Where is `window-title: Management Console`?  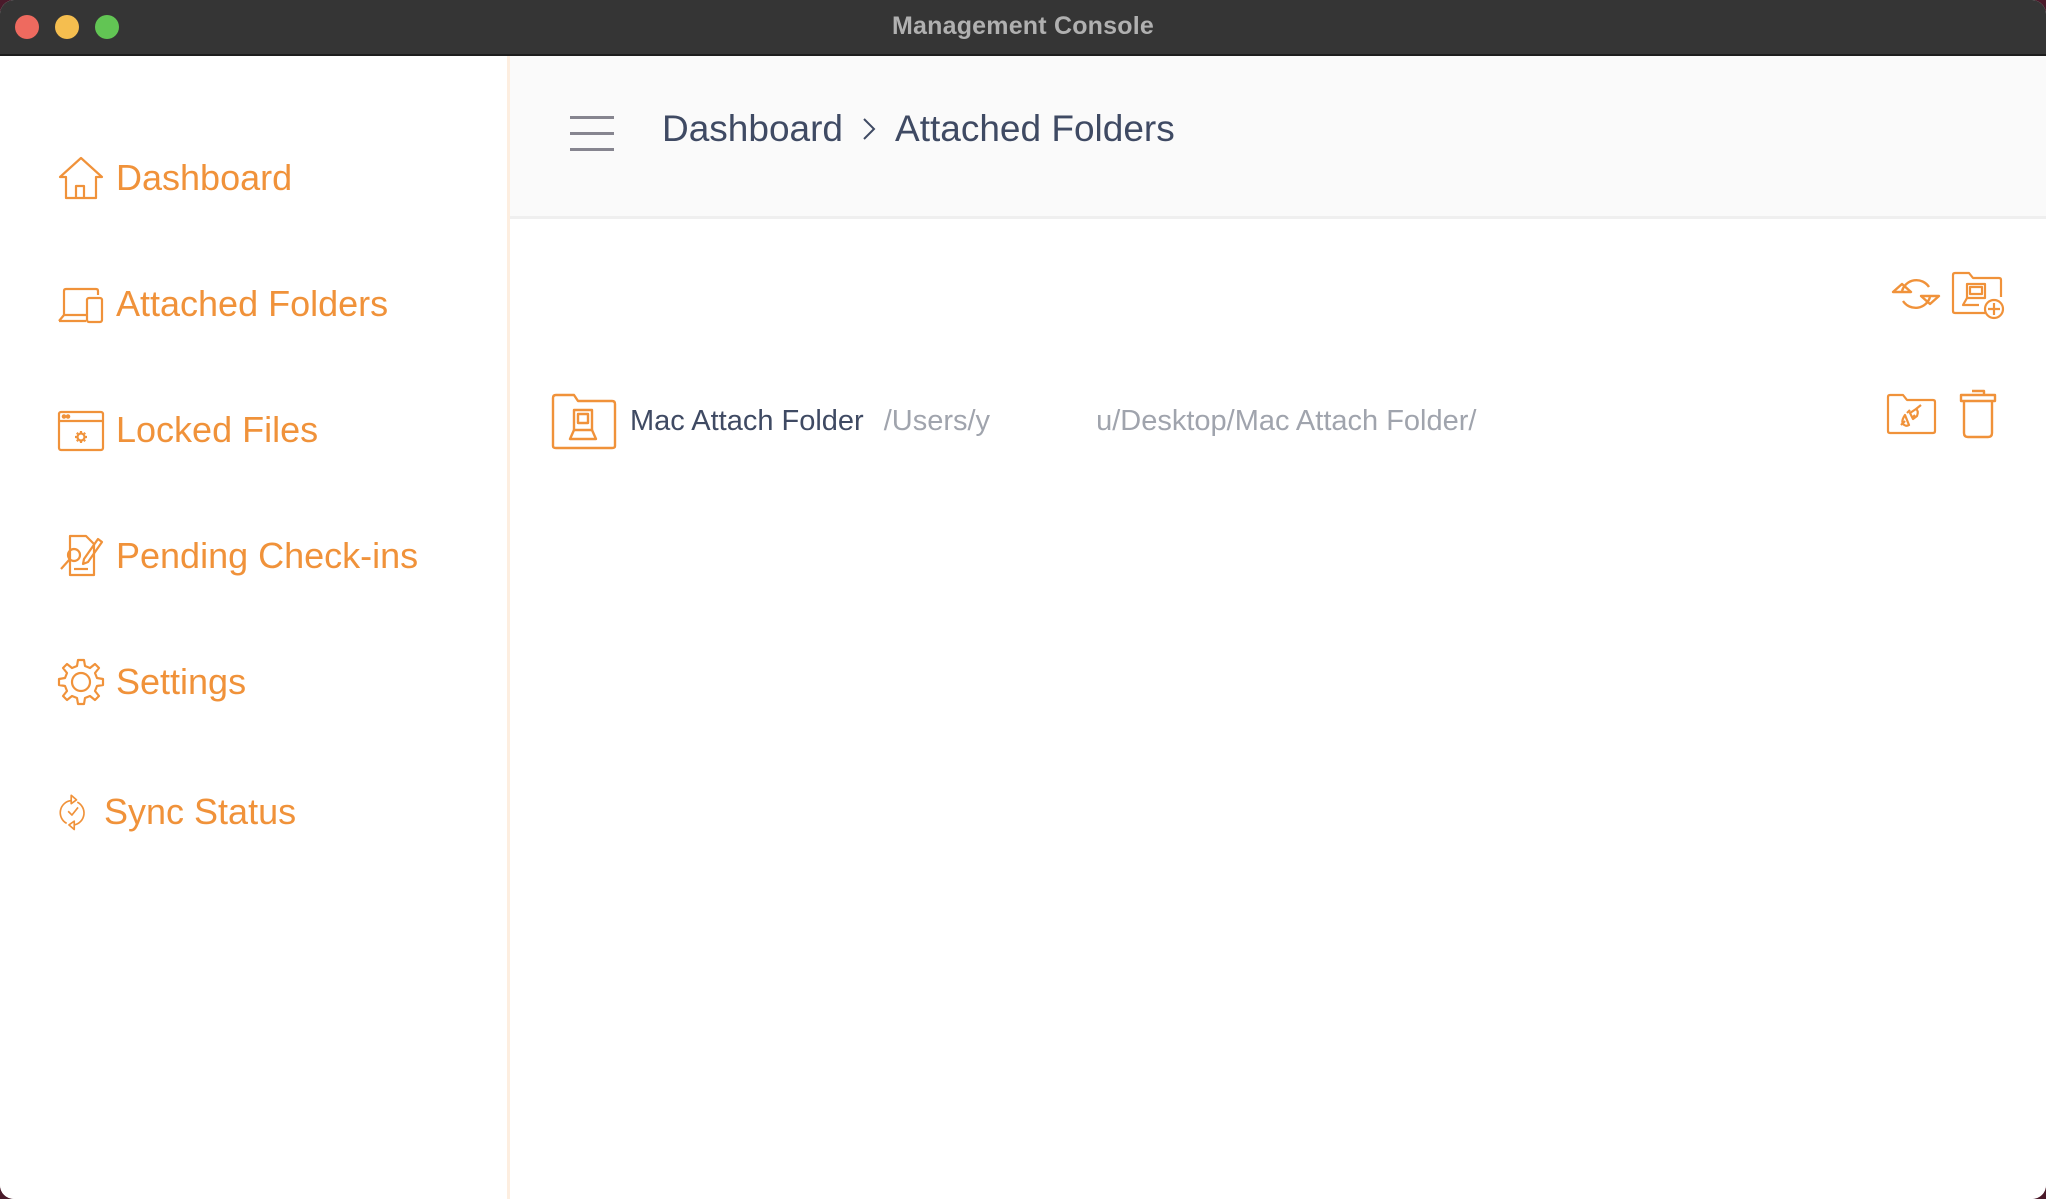 window-title: Management Console is located at coordinates (1023, 26).